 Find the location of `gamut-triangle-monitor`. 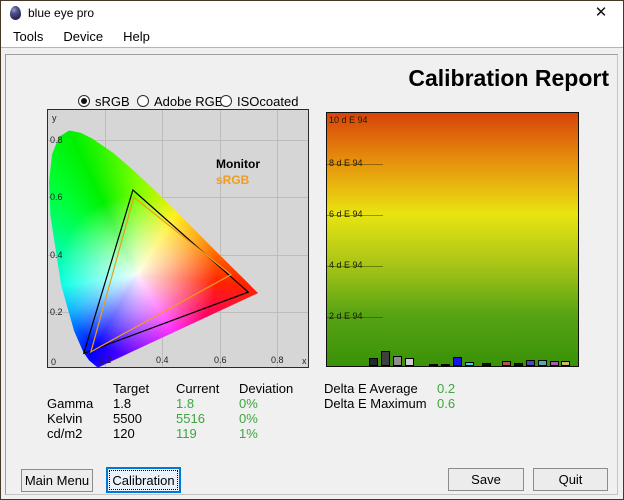

gamut-triangle-monitor is located at coordinates (166, 271).